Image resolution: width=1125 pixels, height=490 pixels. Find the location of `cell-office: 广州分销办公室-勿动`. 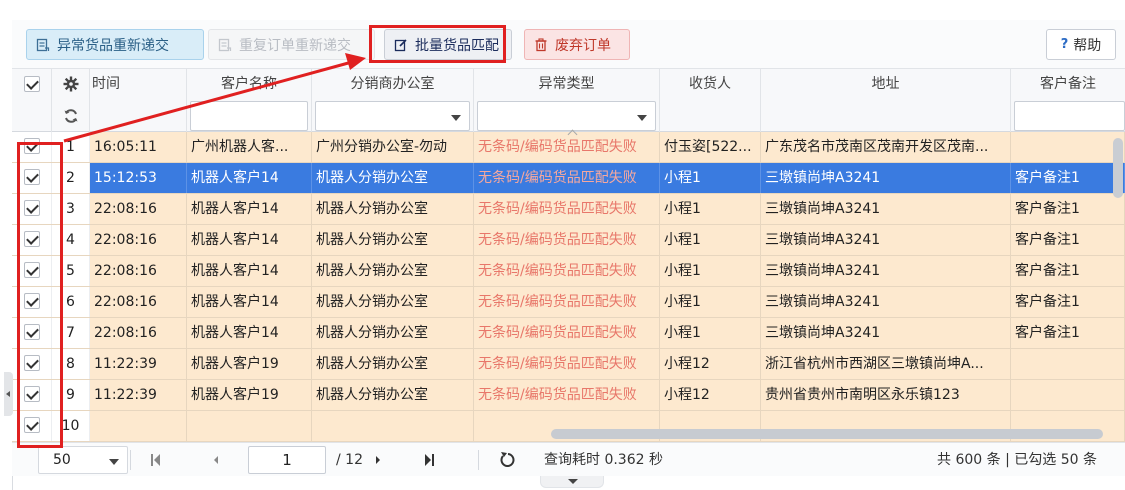

cell-office: 广州分销办公室-勿动 is located at coordinates (393, 147).